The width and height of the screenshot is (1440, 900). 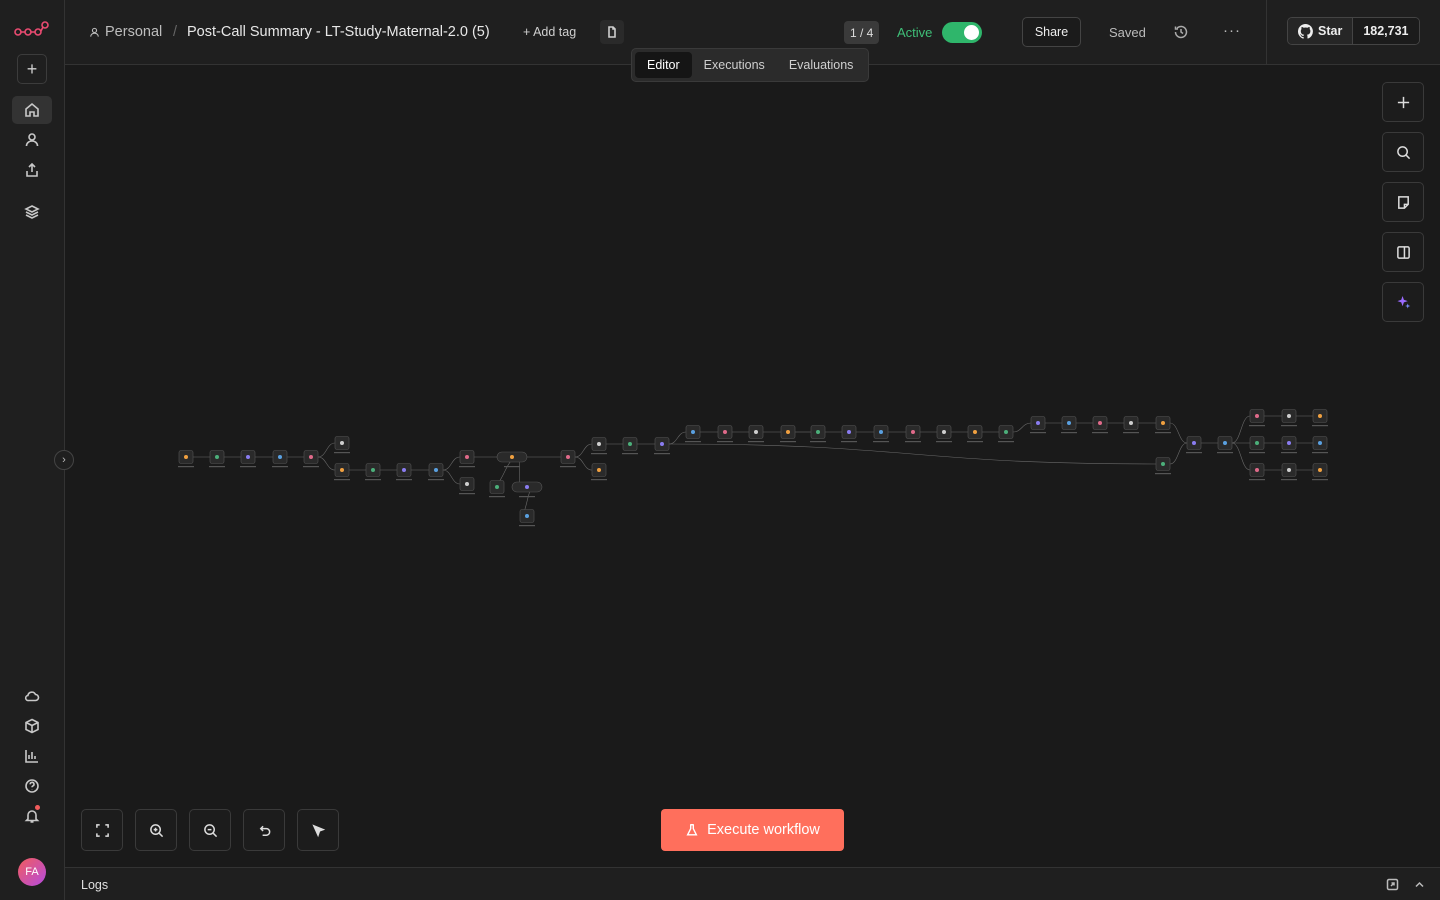 What do you see at coordinates (1305, 31) in the screenshot?
I see `github-icon` at bounding box center [1305, 31].